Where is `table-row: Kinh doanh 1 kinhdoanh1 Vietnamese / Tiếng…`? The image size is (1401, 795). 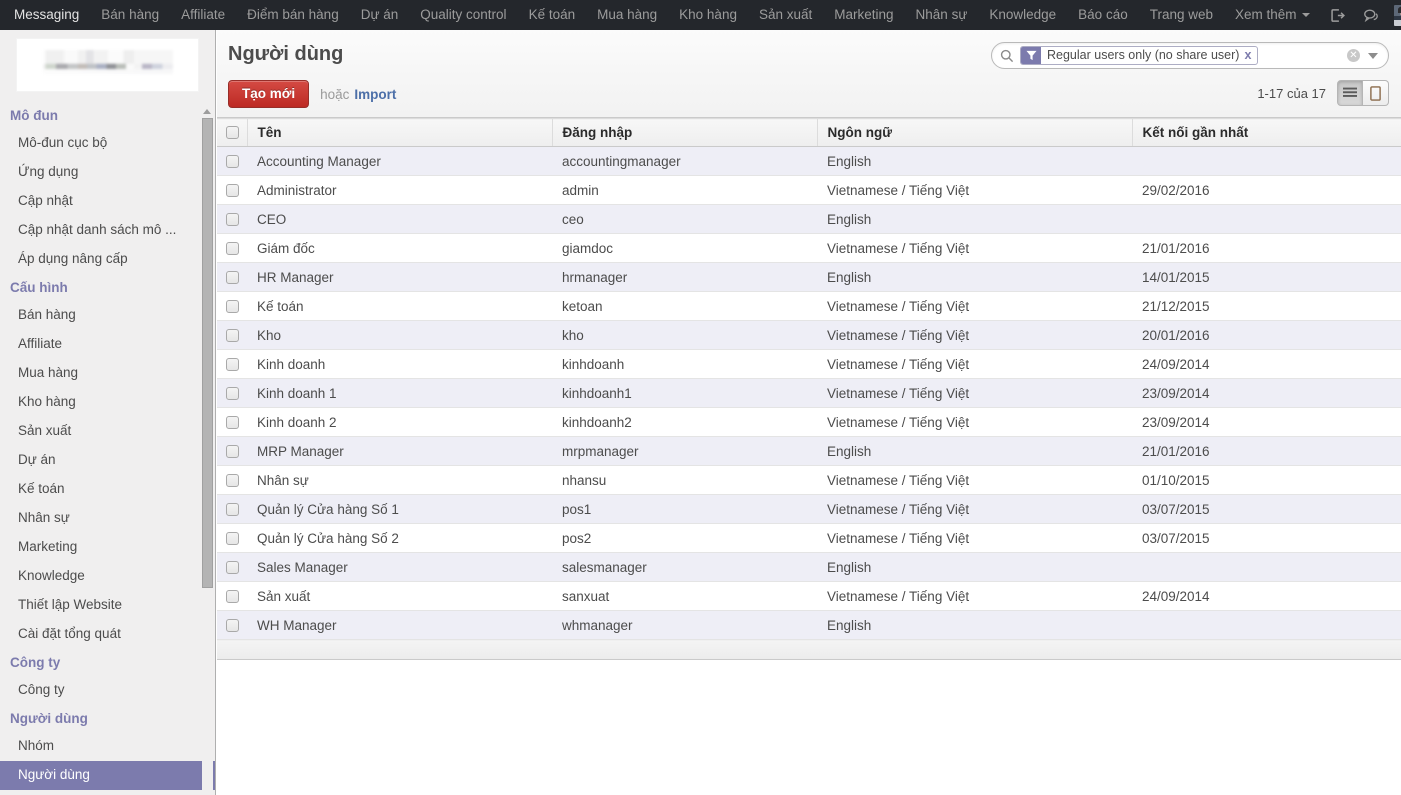
table-row: Kinh doanh 1 kinhdoanh1 Vietnamese / Tiếng… is located at coordinates (809, 393).